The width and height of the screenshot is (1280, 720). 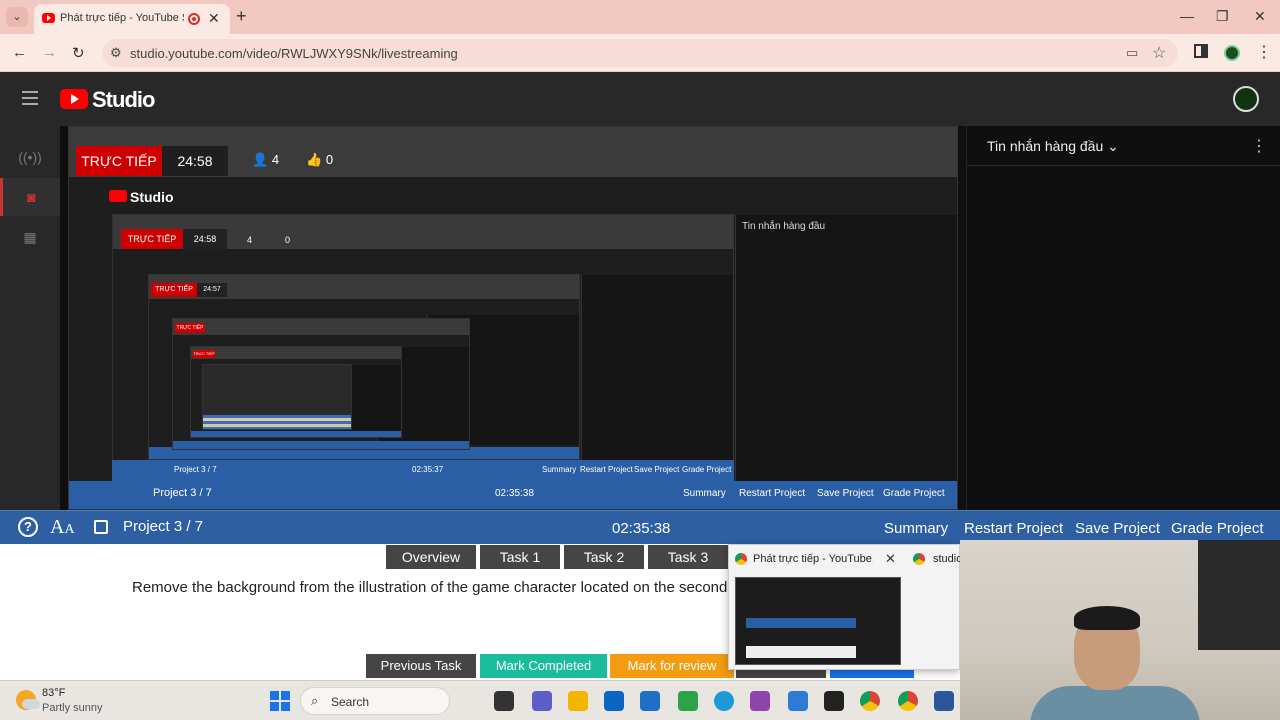 What do you see at coordinates (431, 557) in the screenshot?
I see `tab-overview: Overview` at bounding box center [431, 557].